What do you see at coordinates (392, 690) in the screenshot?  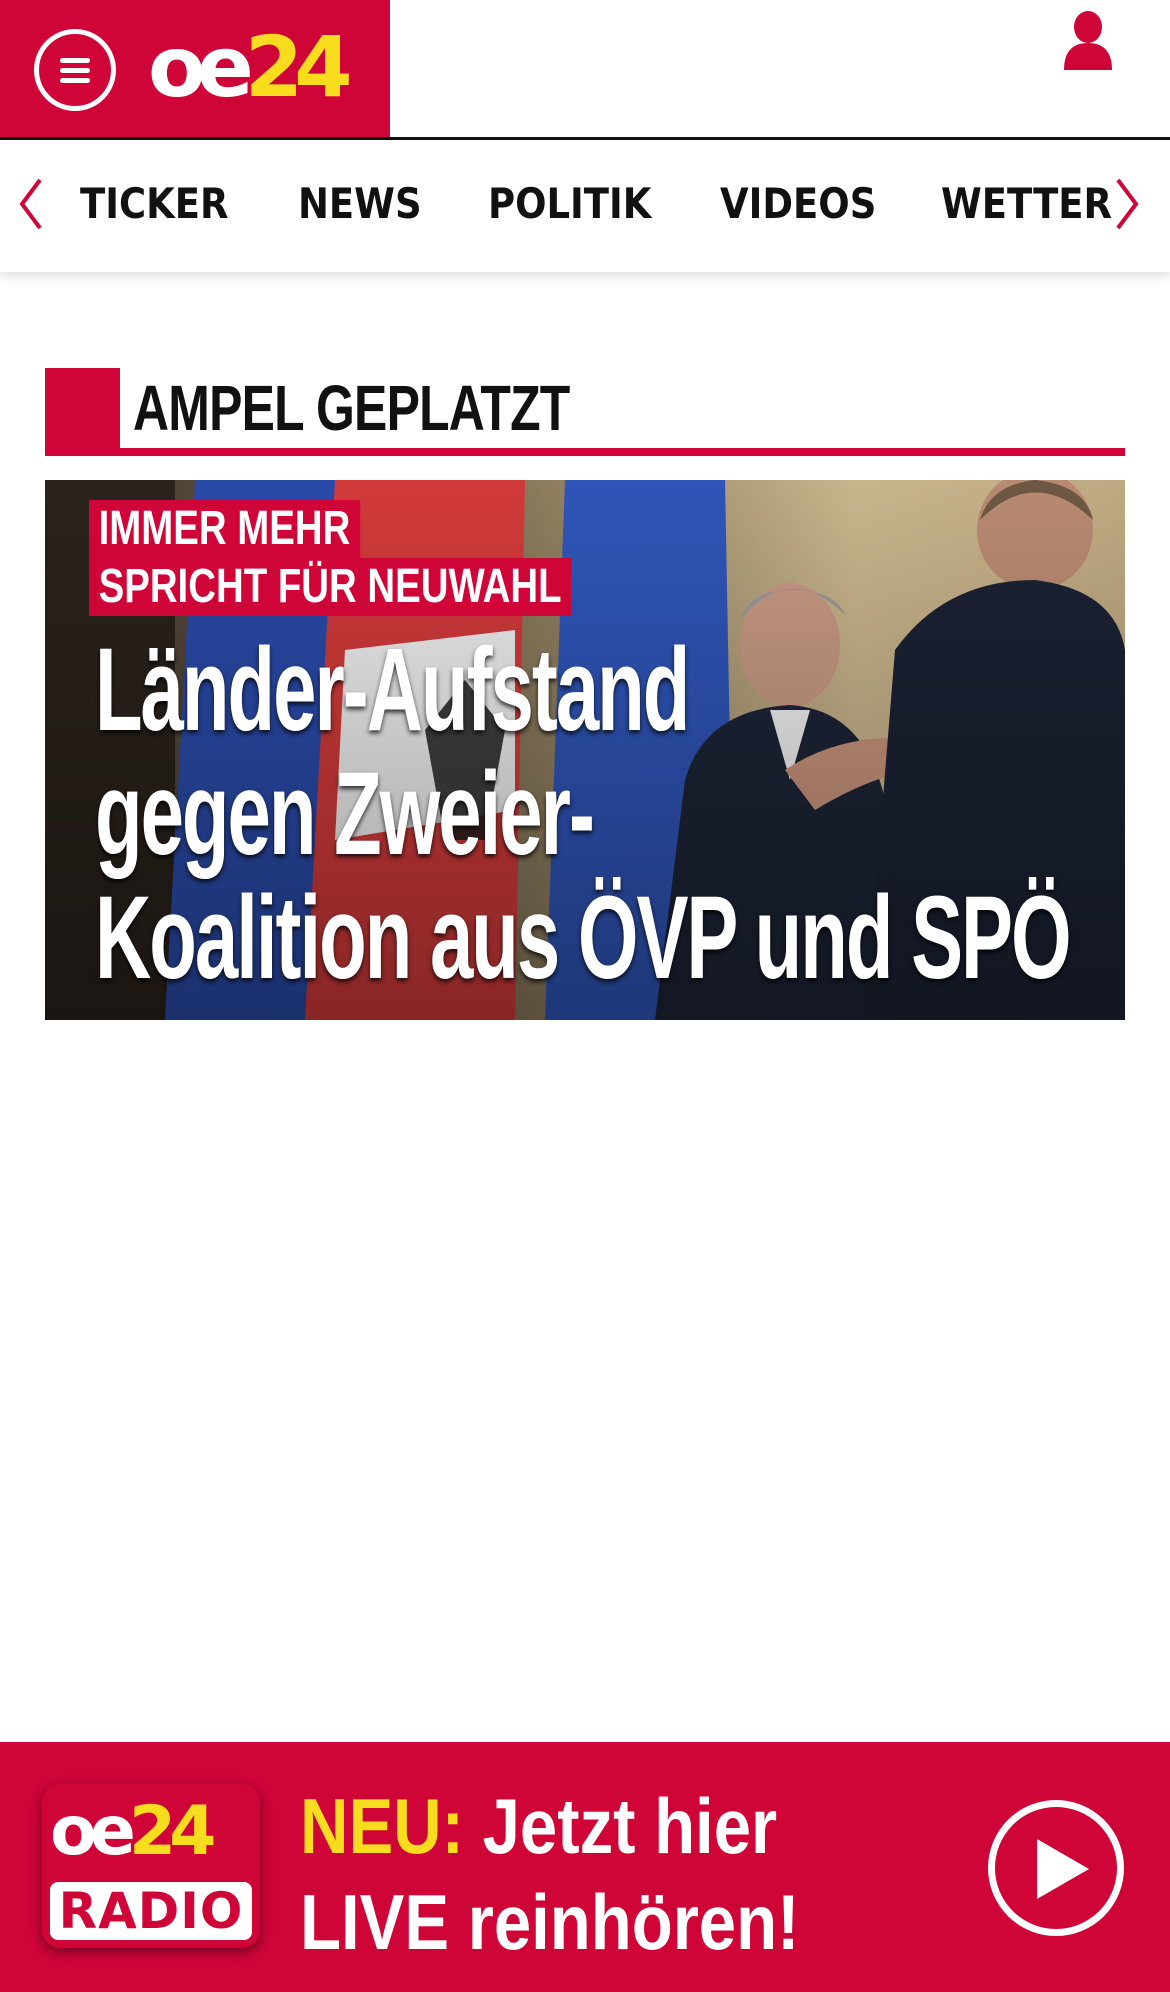 I see `headline-line-1: Länder-Aufstand` at bounding box center [392, 690].